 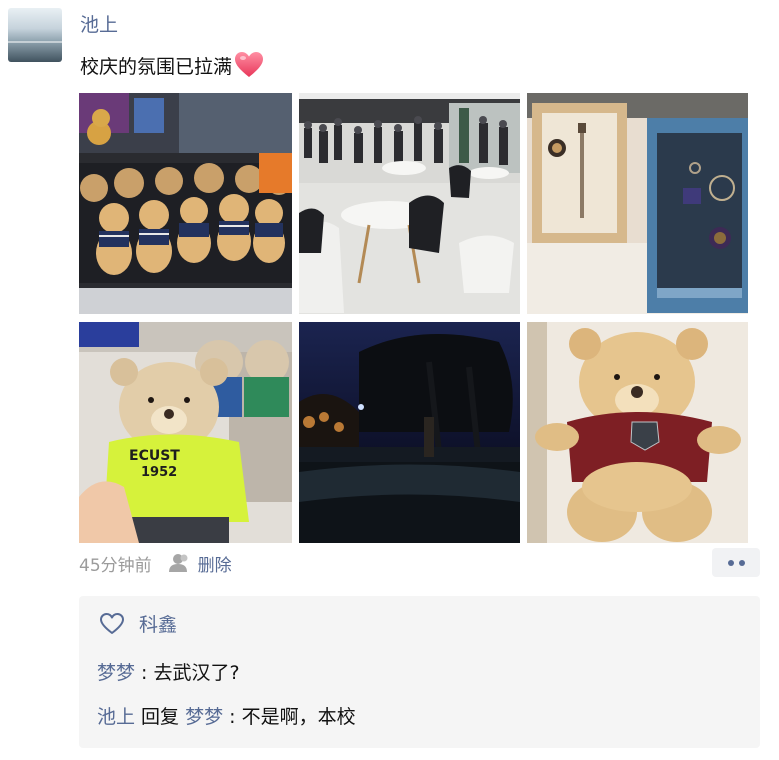 I want to click on photo-keychain-gift-box, so click(x=637, y=203).